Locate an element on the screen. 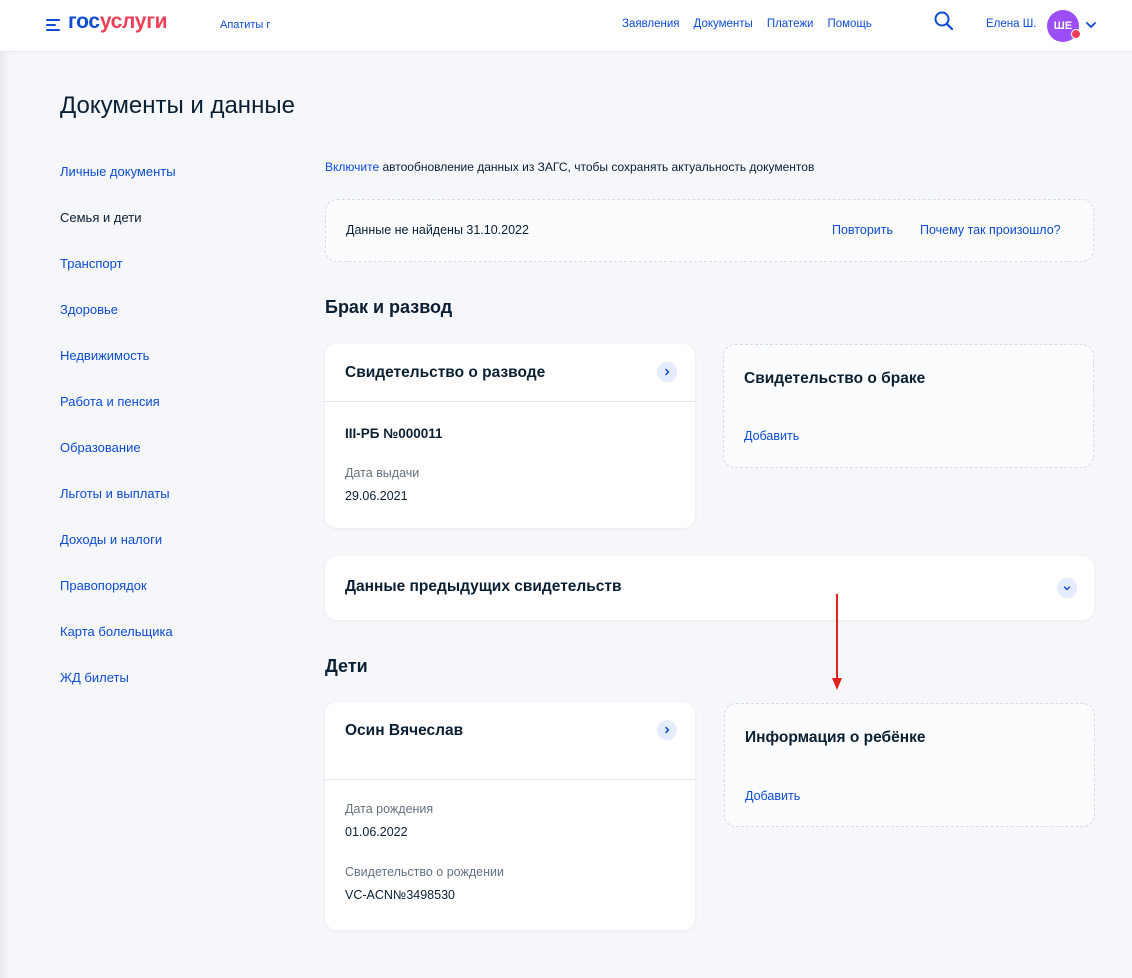 This screenshot has width=1132, height=978. child-info-card: Информация о ребёнке Добавить is located at coordinates (909, 765).